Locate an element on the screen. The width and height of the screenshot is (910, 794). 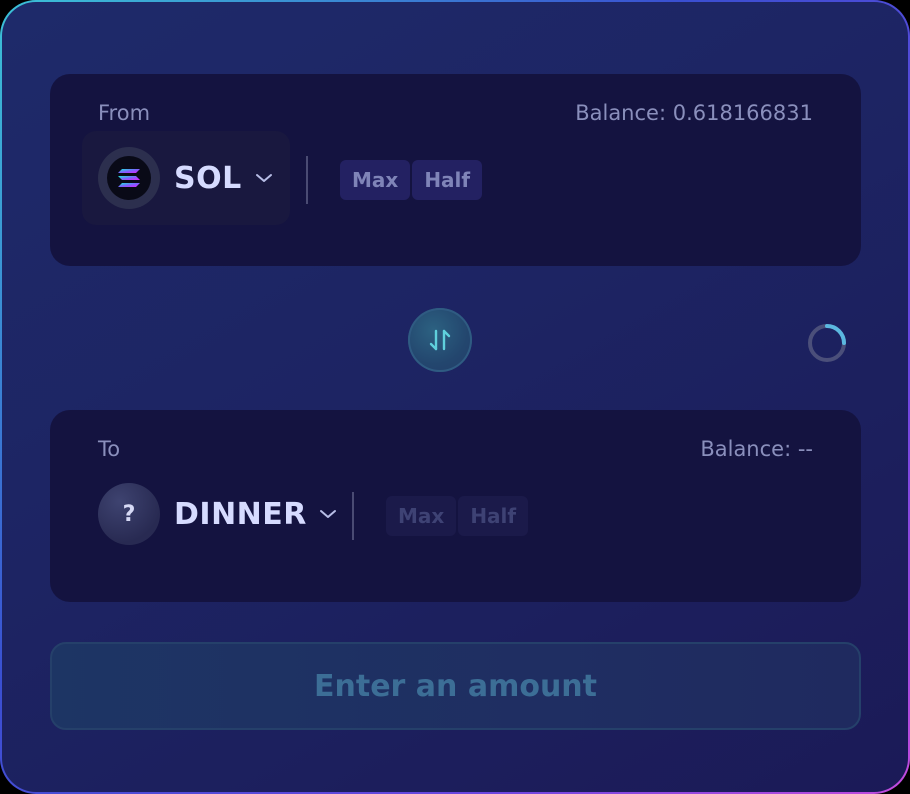
to-half-button: Half is located at coordinates (493, 516).